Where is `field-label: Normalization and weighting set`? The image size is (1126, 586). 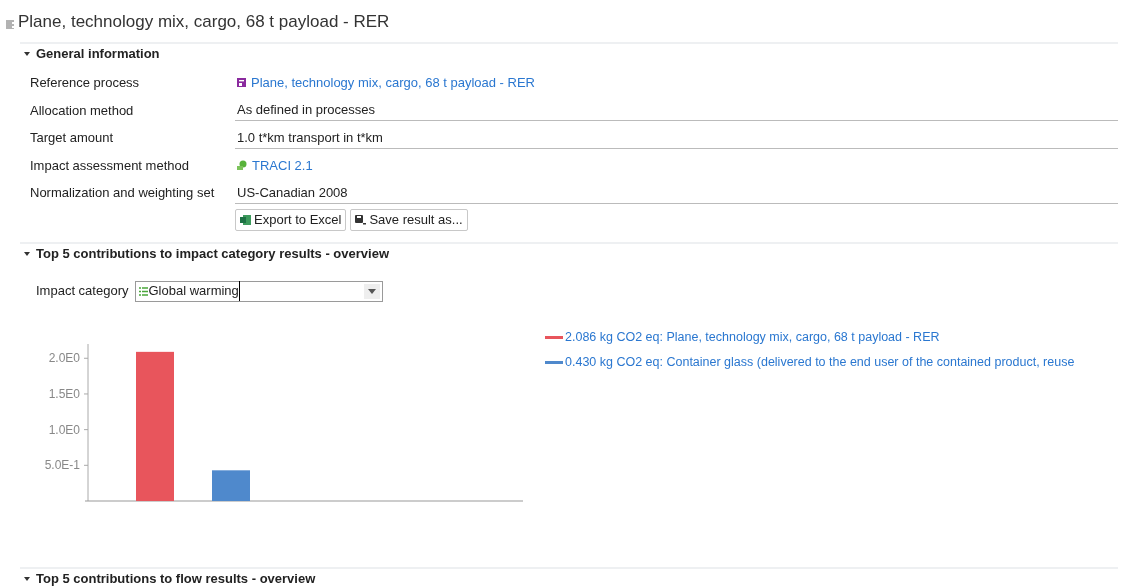 field-label: Normalization and weighting set is located at coordinates (123, 193).